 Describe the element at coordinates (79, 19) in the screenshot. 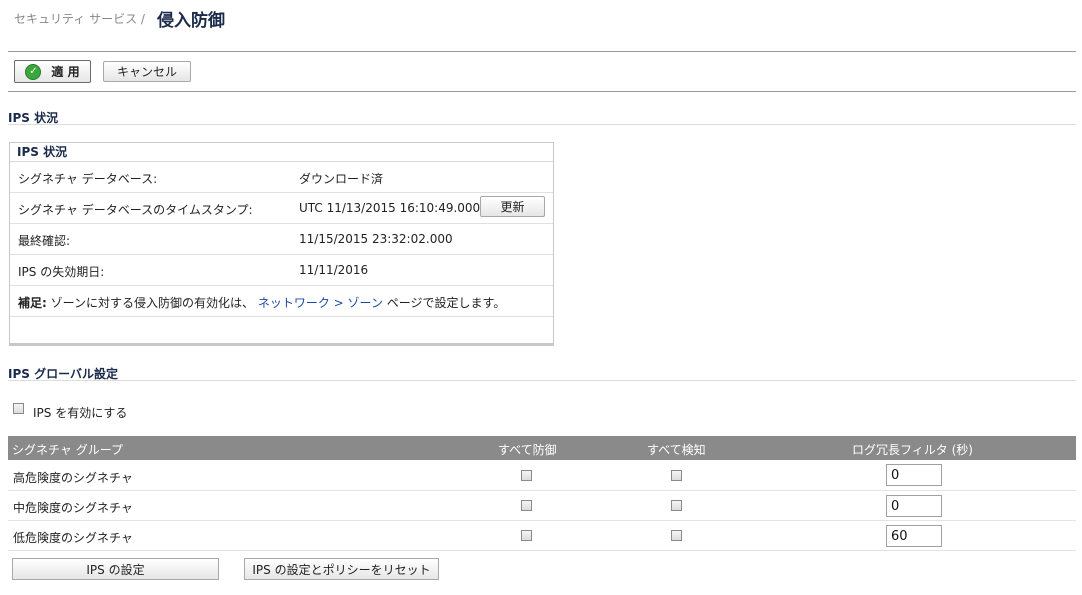

I see `breadcrumb: セキュリティ サービス /` at that location.